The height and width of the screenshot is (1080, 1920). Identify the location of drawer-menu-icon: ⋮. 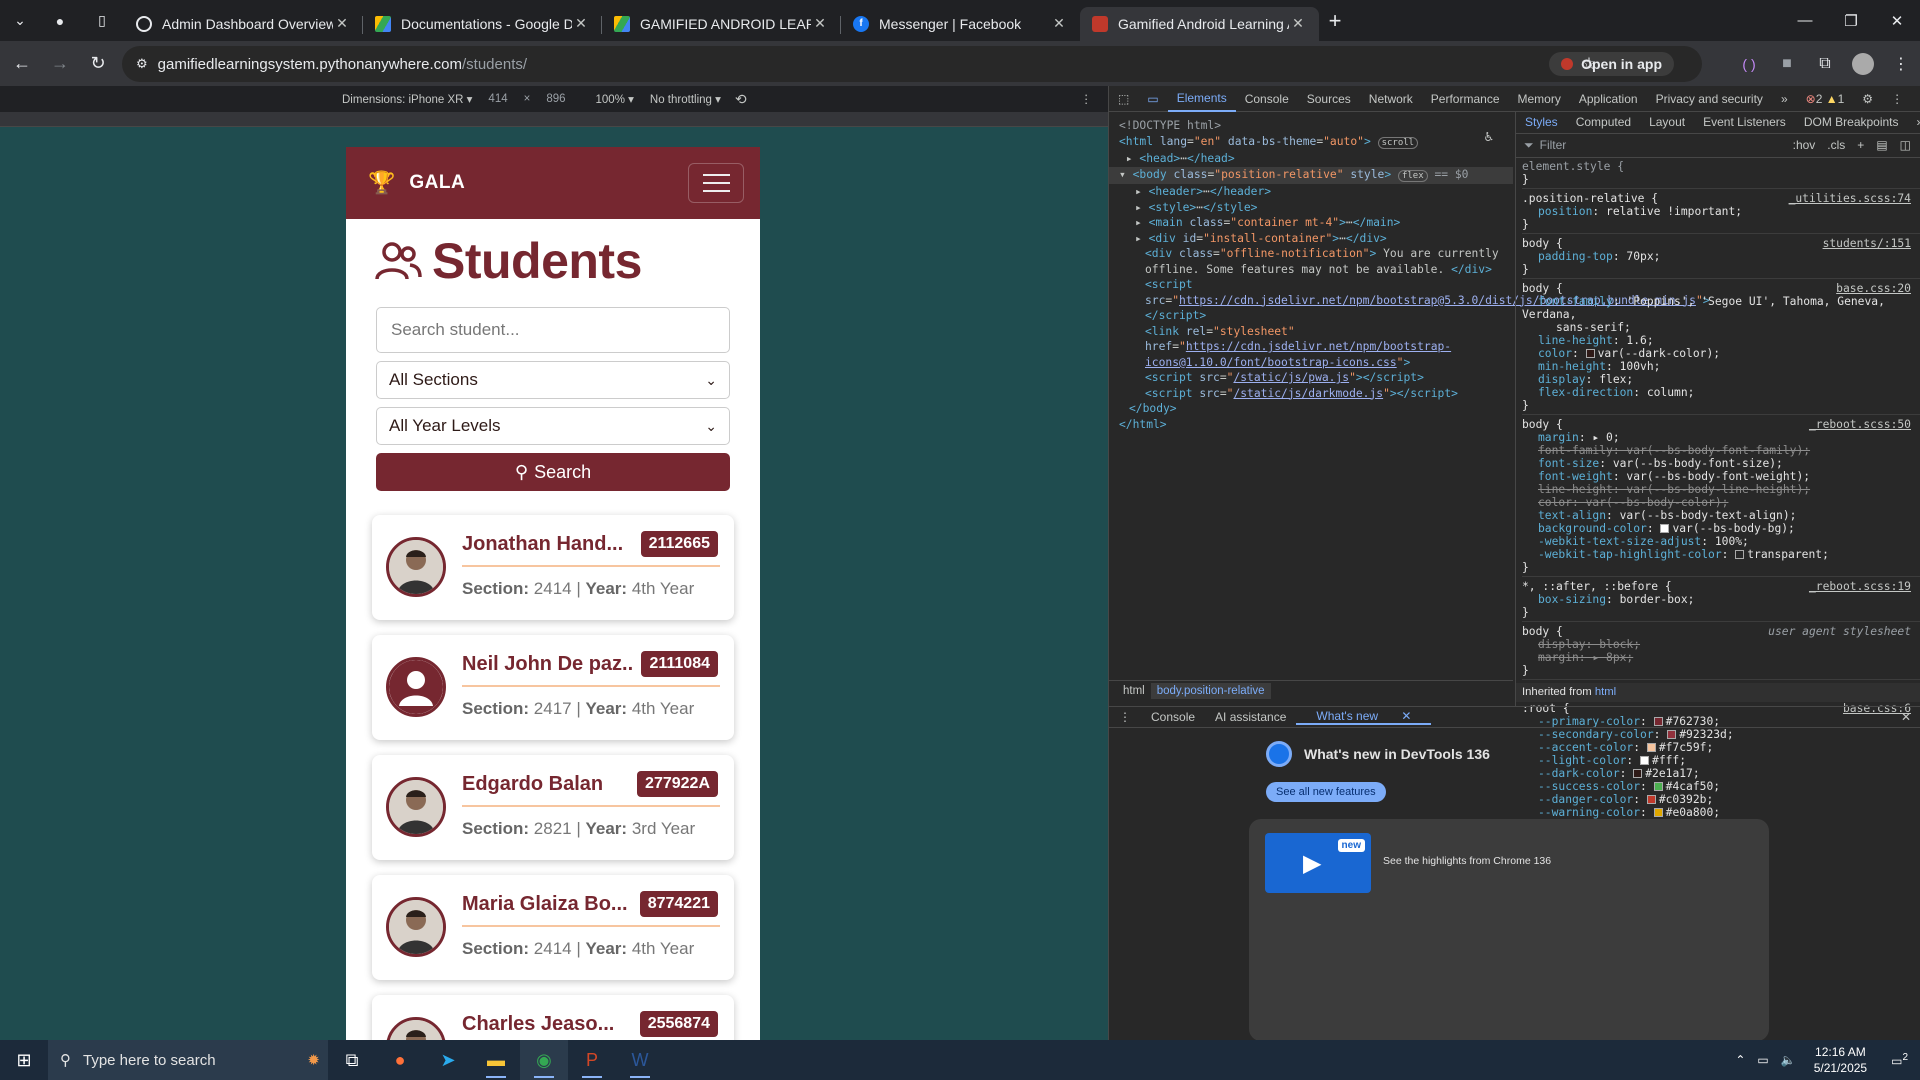
(1125, 717).